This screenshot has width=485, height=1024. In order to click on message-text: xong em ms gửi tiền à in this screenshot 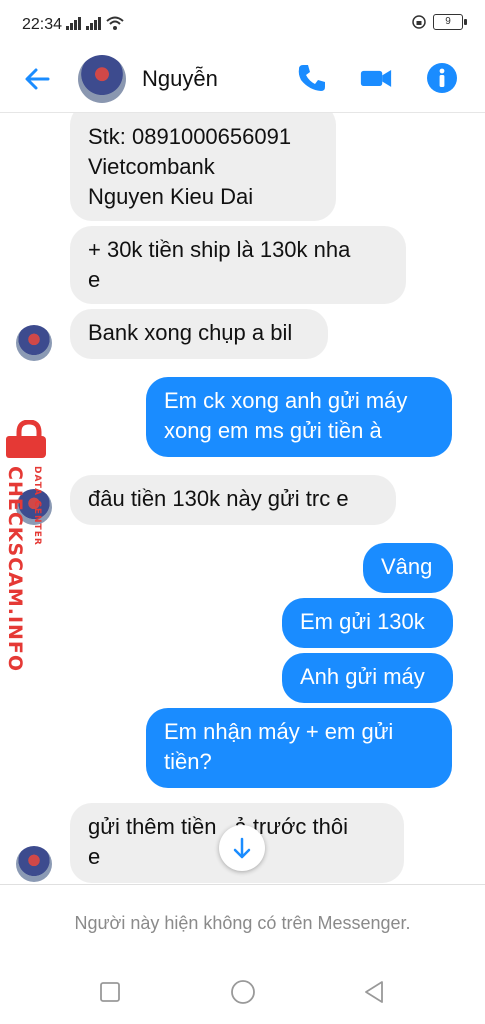, I will do `click(273, 430)`.